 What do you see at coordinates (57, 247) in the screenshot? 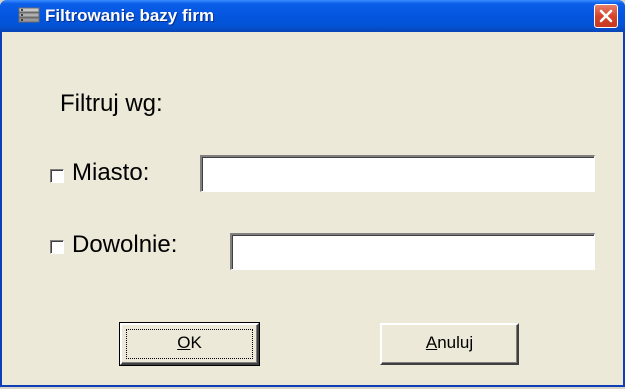
I see `dowolnie-checkbox` at bounding box center [57, 247].